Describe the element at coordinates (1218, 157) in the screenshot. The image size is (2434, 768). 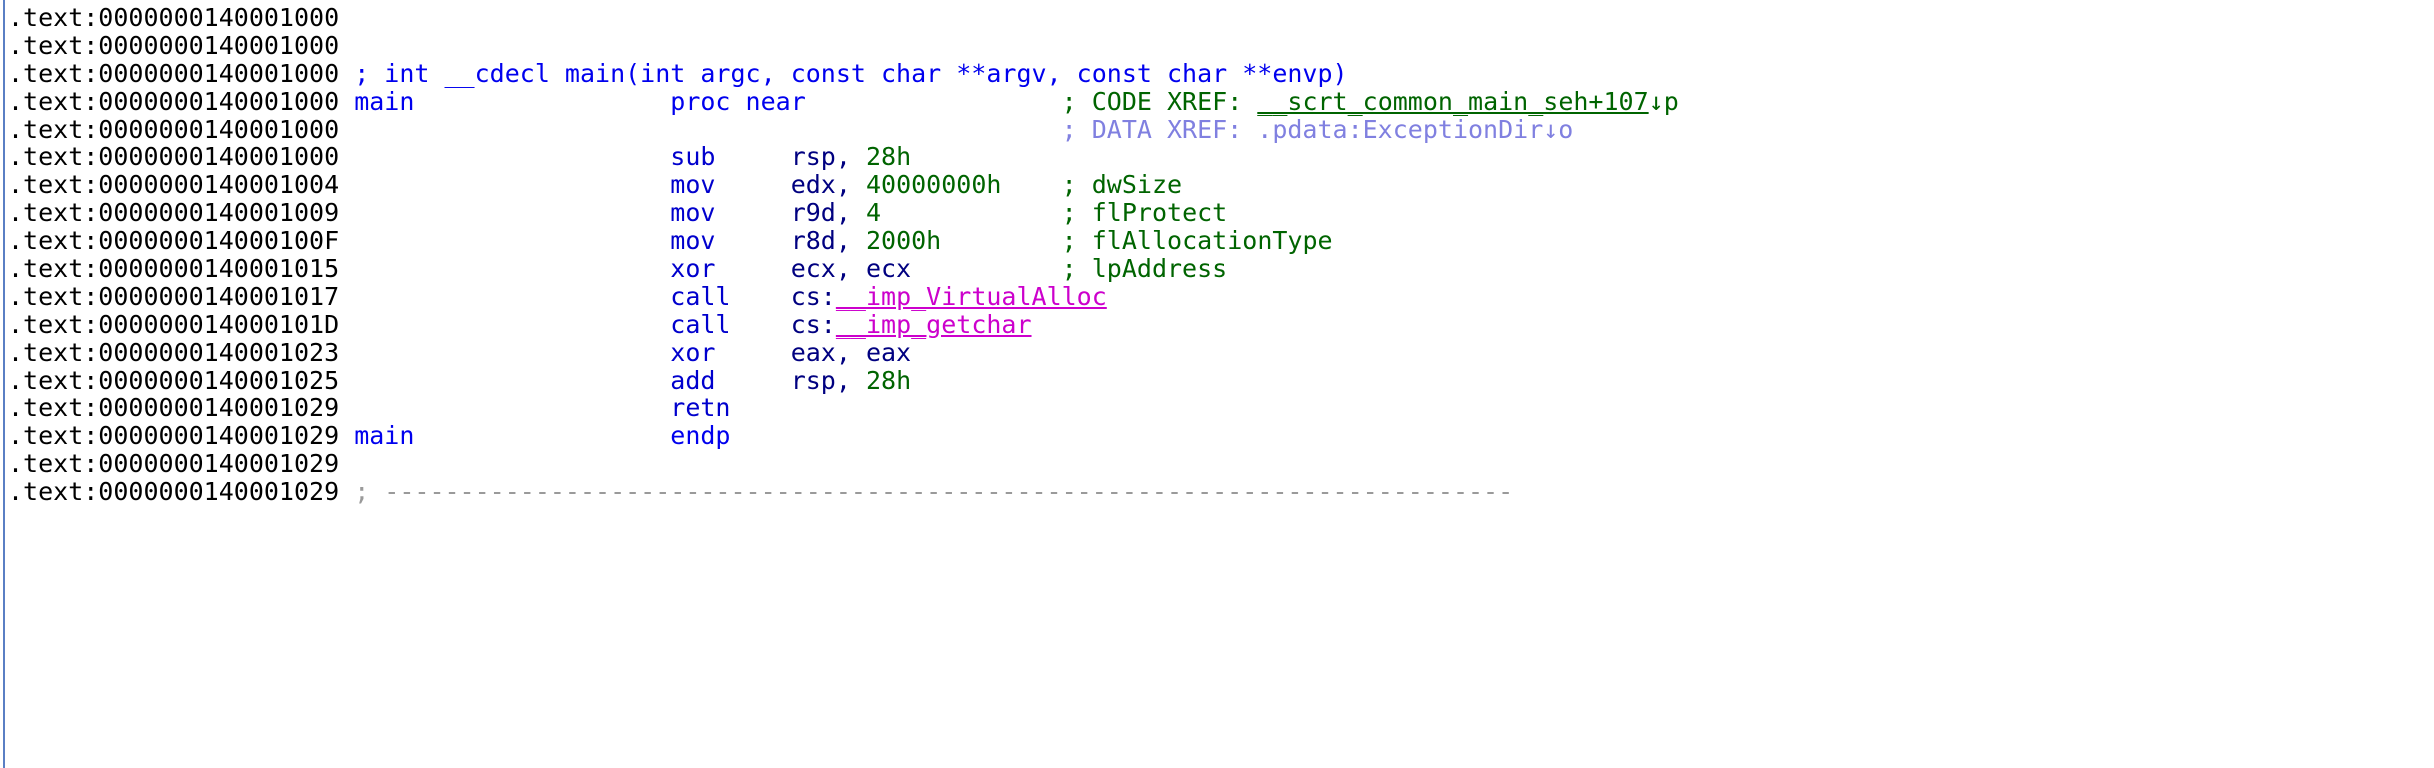
I see `disassembly-line: .text:0000000140001000 sub rsp, 28h` at that location.